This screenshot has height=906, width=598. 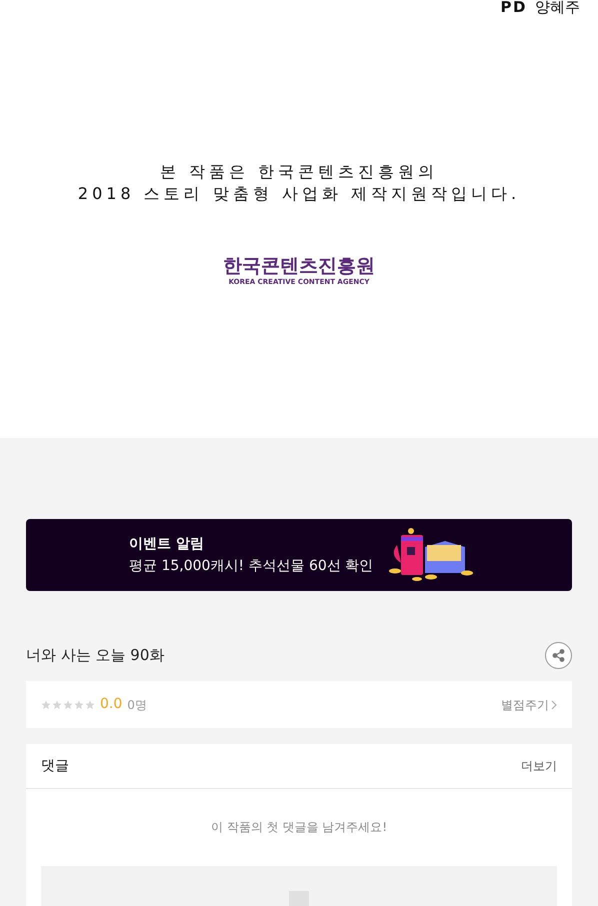 What do you see at coordinates (137, 705) in the screenshot?
I see `rating-count: 0명` at bounding box center [137, 705].